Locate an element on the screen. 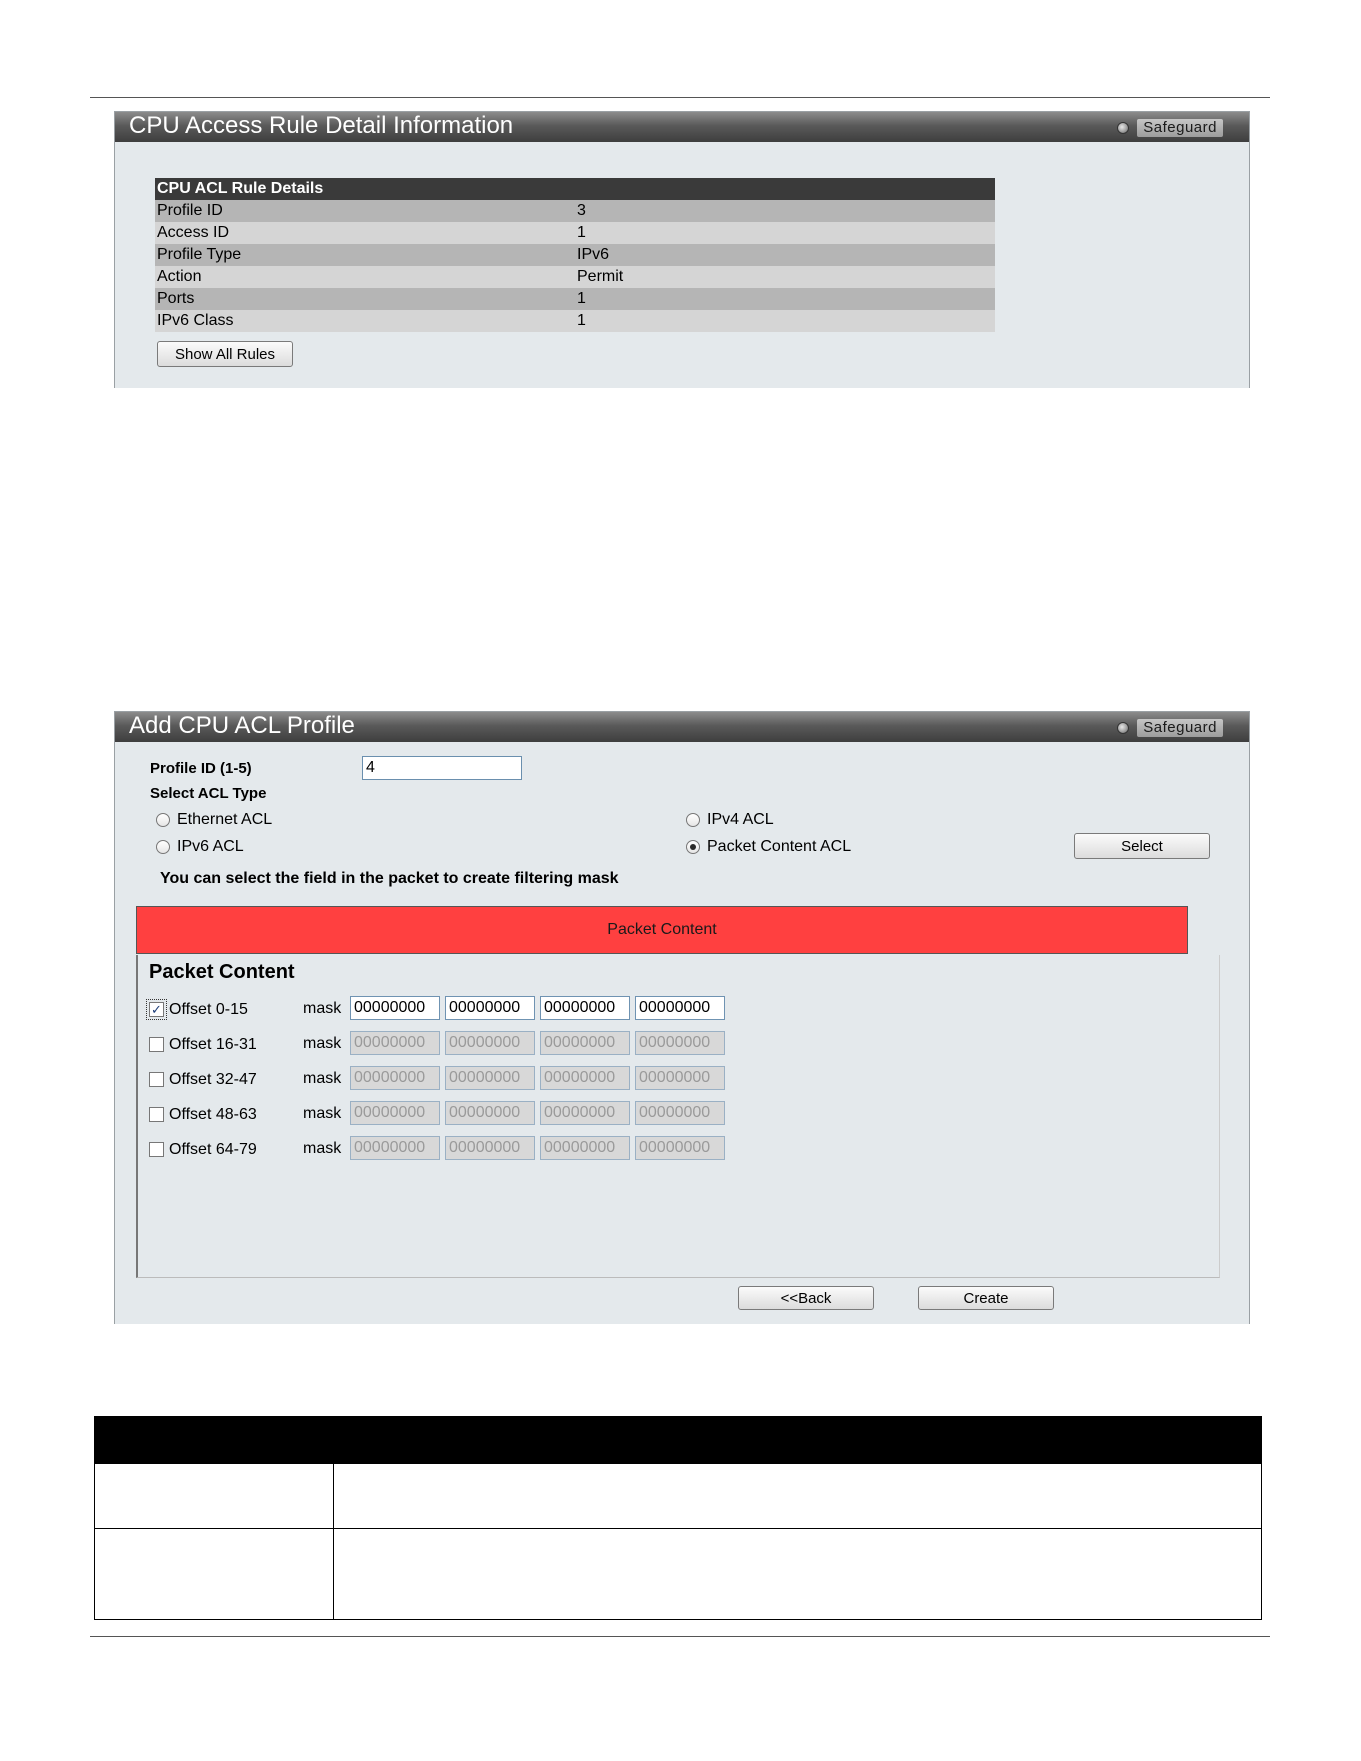  table-header-row is located at coordinates (678, 1440).